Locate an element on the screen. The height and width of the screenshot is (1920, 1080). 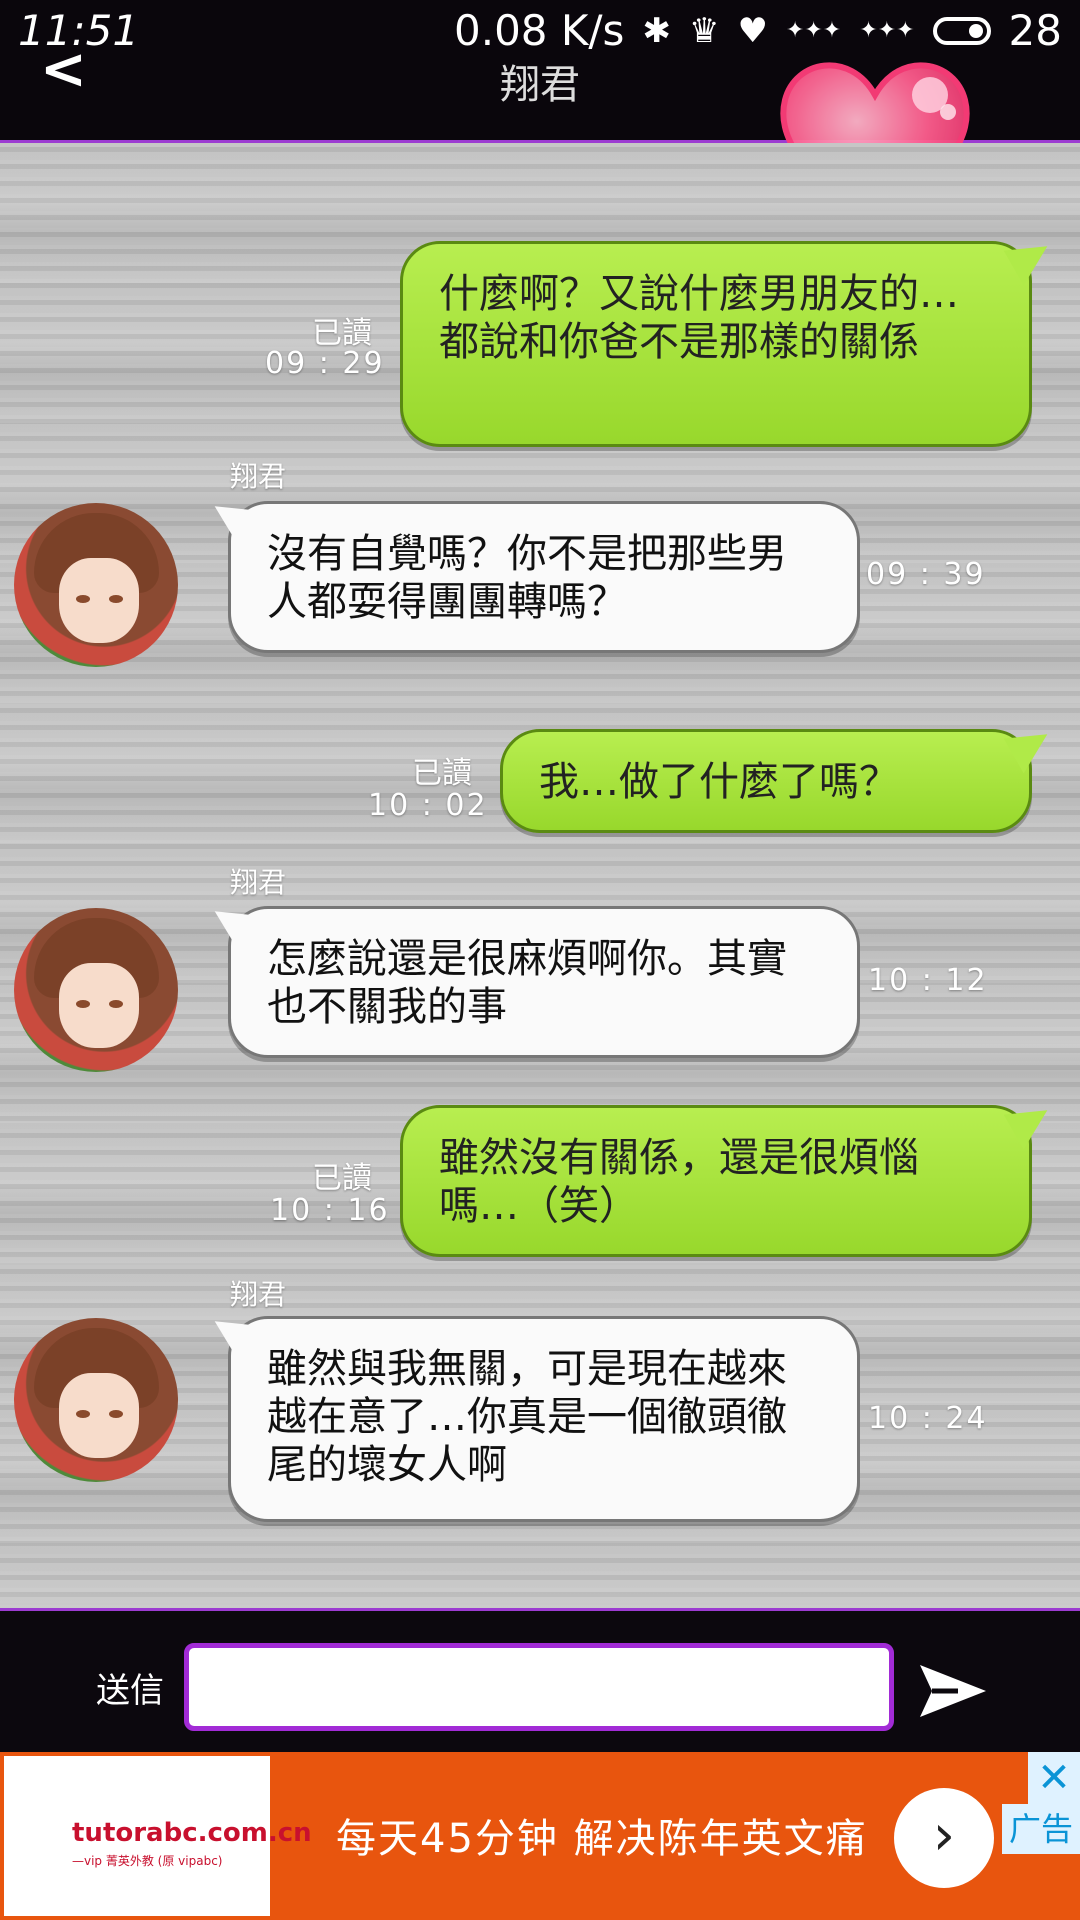
message-bubble-received: 雖然與我無關，可是現在越來越在意了…你真是一個徹頭徹尾的壞女人啊 is located at coordinates (544, 1419).